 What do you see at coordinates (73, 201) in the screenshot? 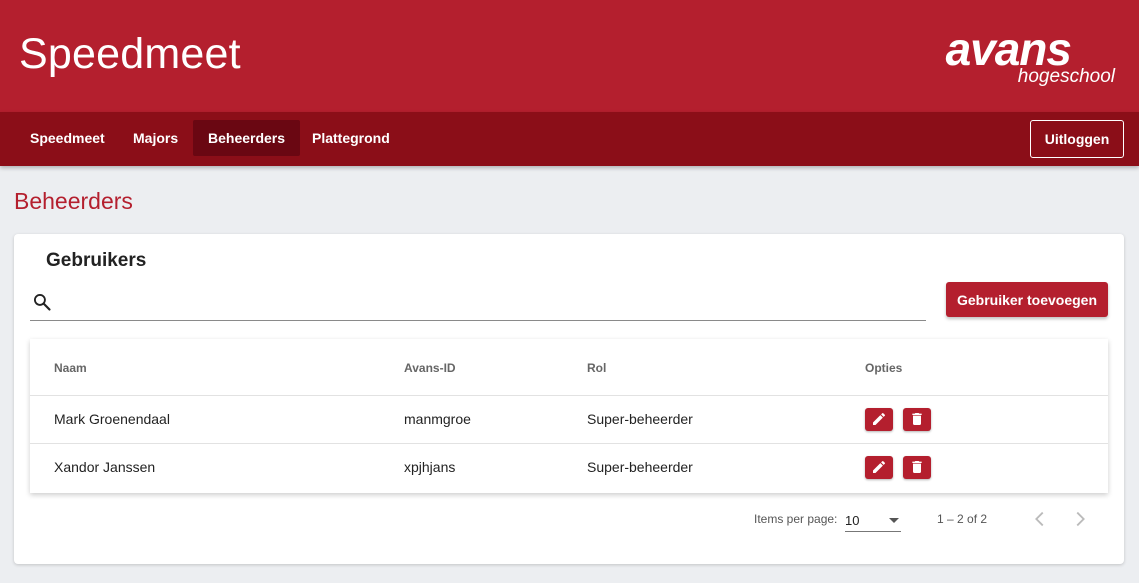
I see `page-title: Beheerders` at bounding box center [73, 201].